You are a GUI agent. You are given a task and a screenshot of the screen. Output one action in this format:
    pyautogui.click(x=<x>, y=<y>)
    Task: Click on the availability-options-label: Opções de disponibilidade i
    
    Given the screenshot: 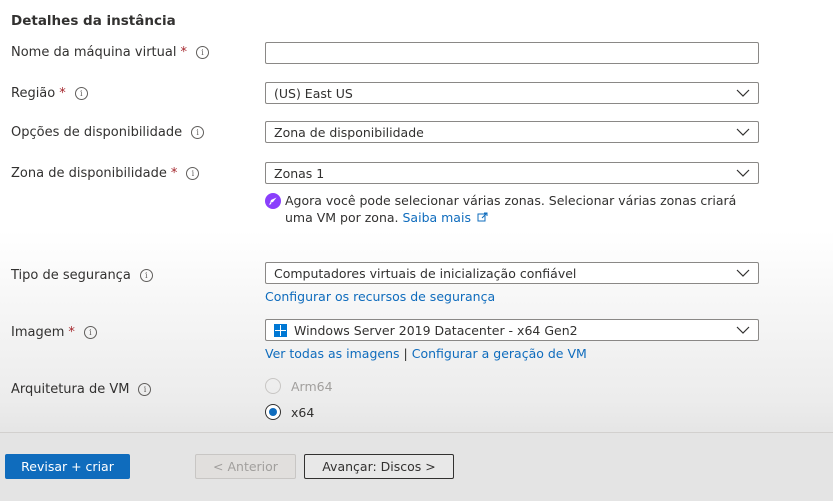 What is the action you would take?
    pyautogui.click(x=108, y=132)
    